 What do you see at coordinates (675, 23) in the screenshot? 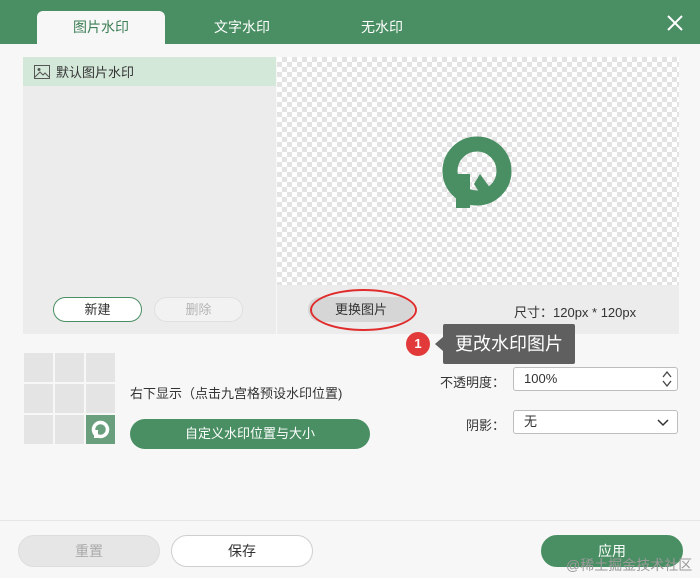
I see `close-icon` at bounding box center [675, 23].